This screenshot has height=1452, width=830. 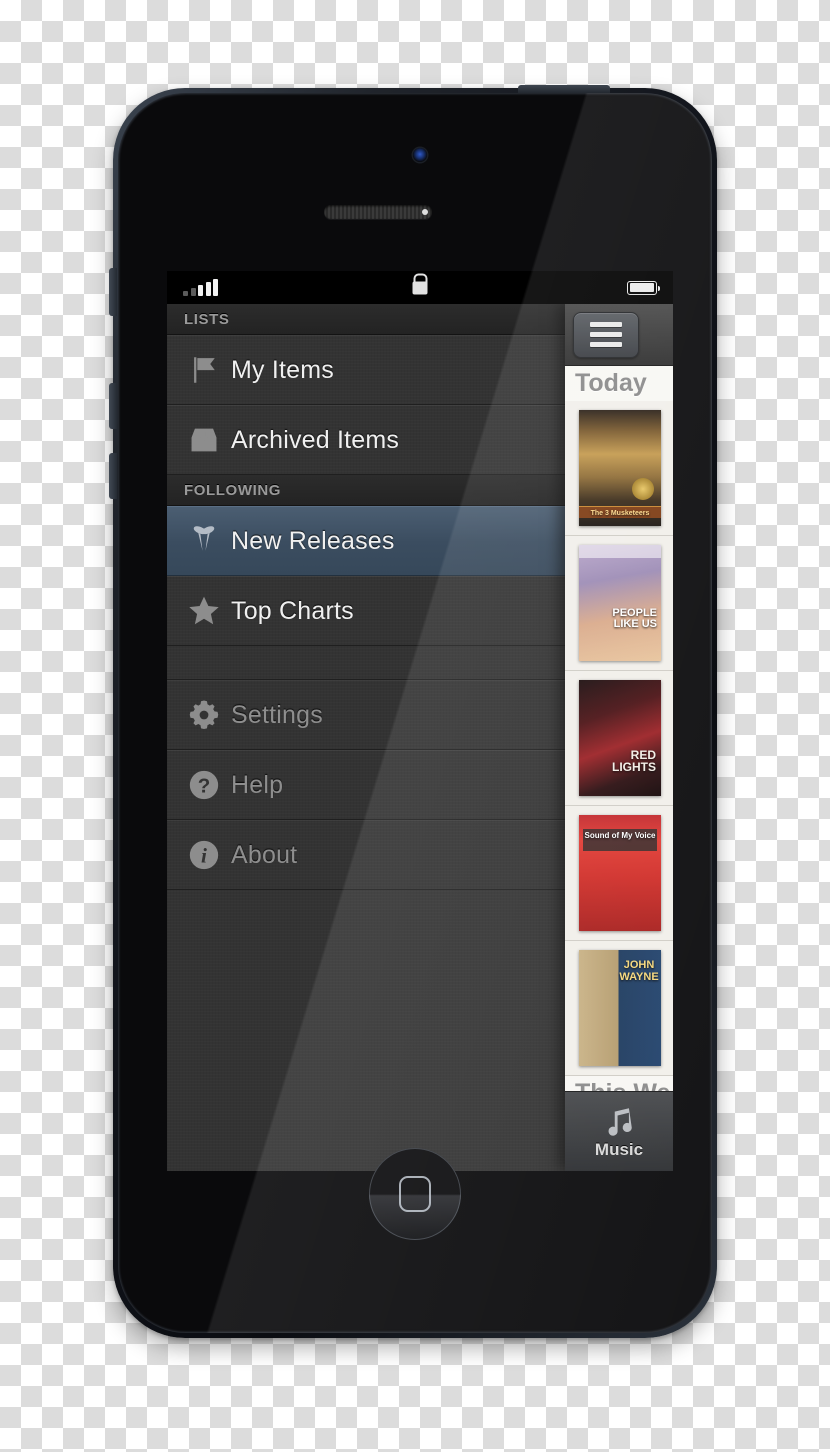 I want to click on info-circle-icon: i, so click(x=204, y=855).